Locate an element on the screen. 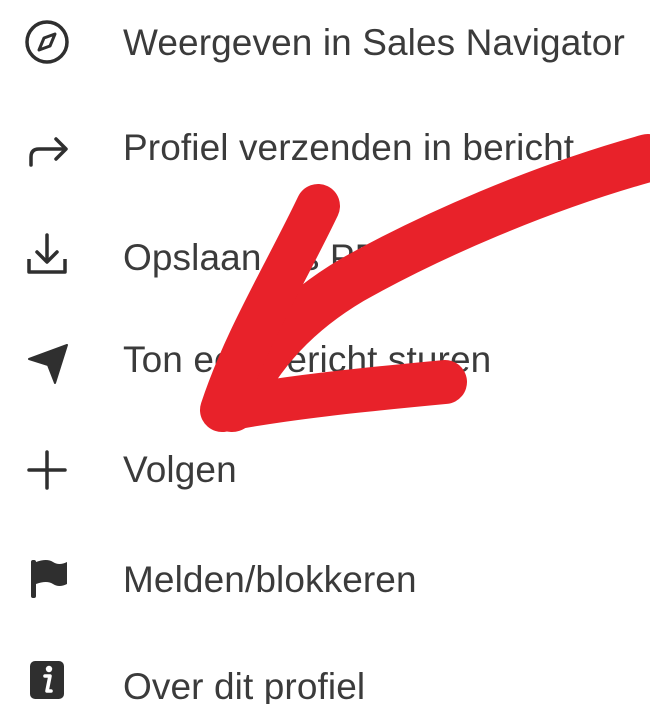 This screenshot has height=704, width=650. plus-icon is located at coordinates (47, 470).